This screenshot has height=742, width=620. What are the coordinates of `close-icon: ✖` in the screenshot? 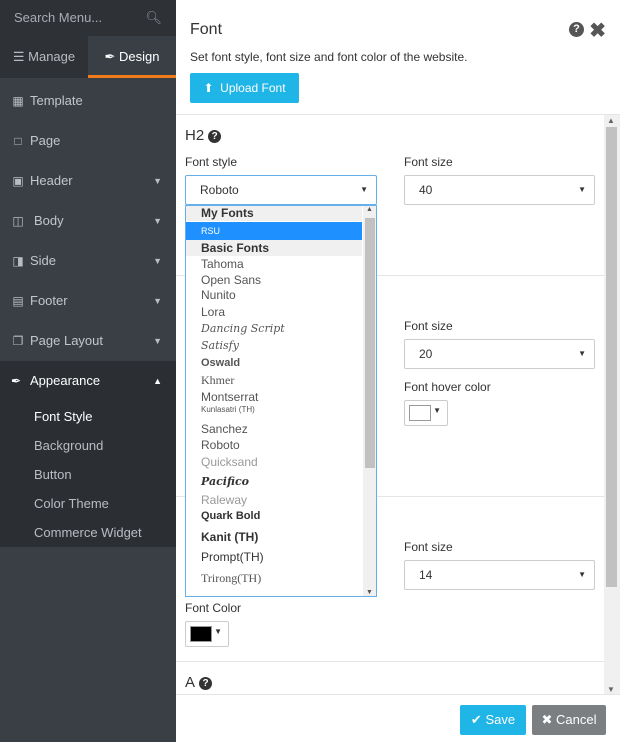 It's located at (597, 30).